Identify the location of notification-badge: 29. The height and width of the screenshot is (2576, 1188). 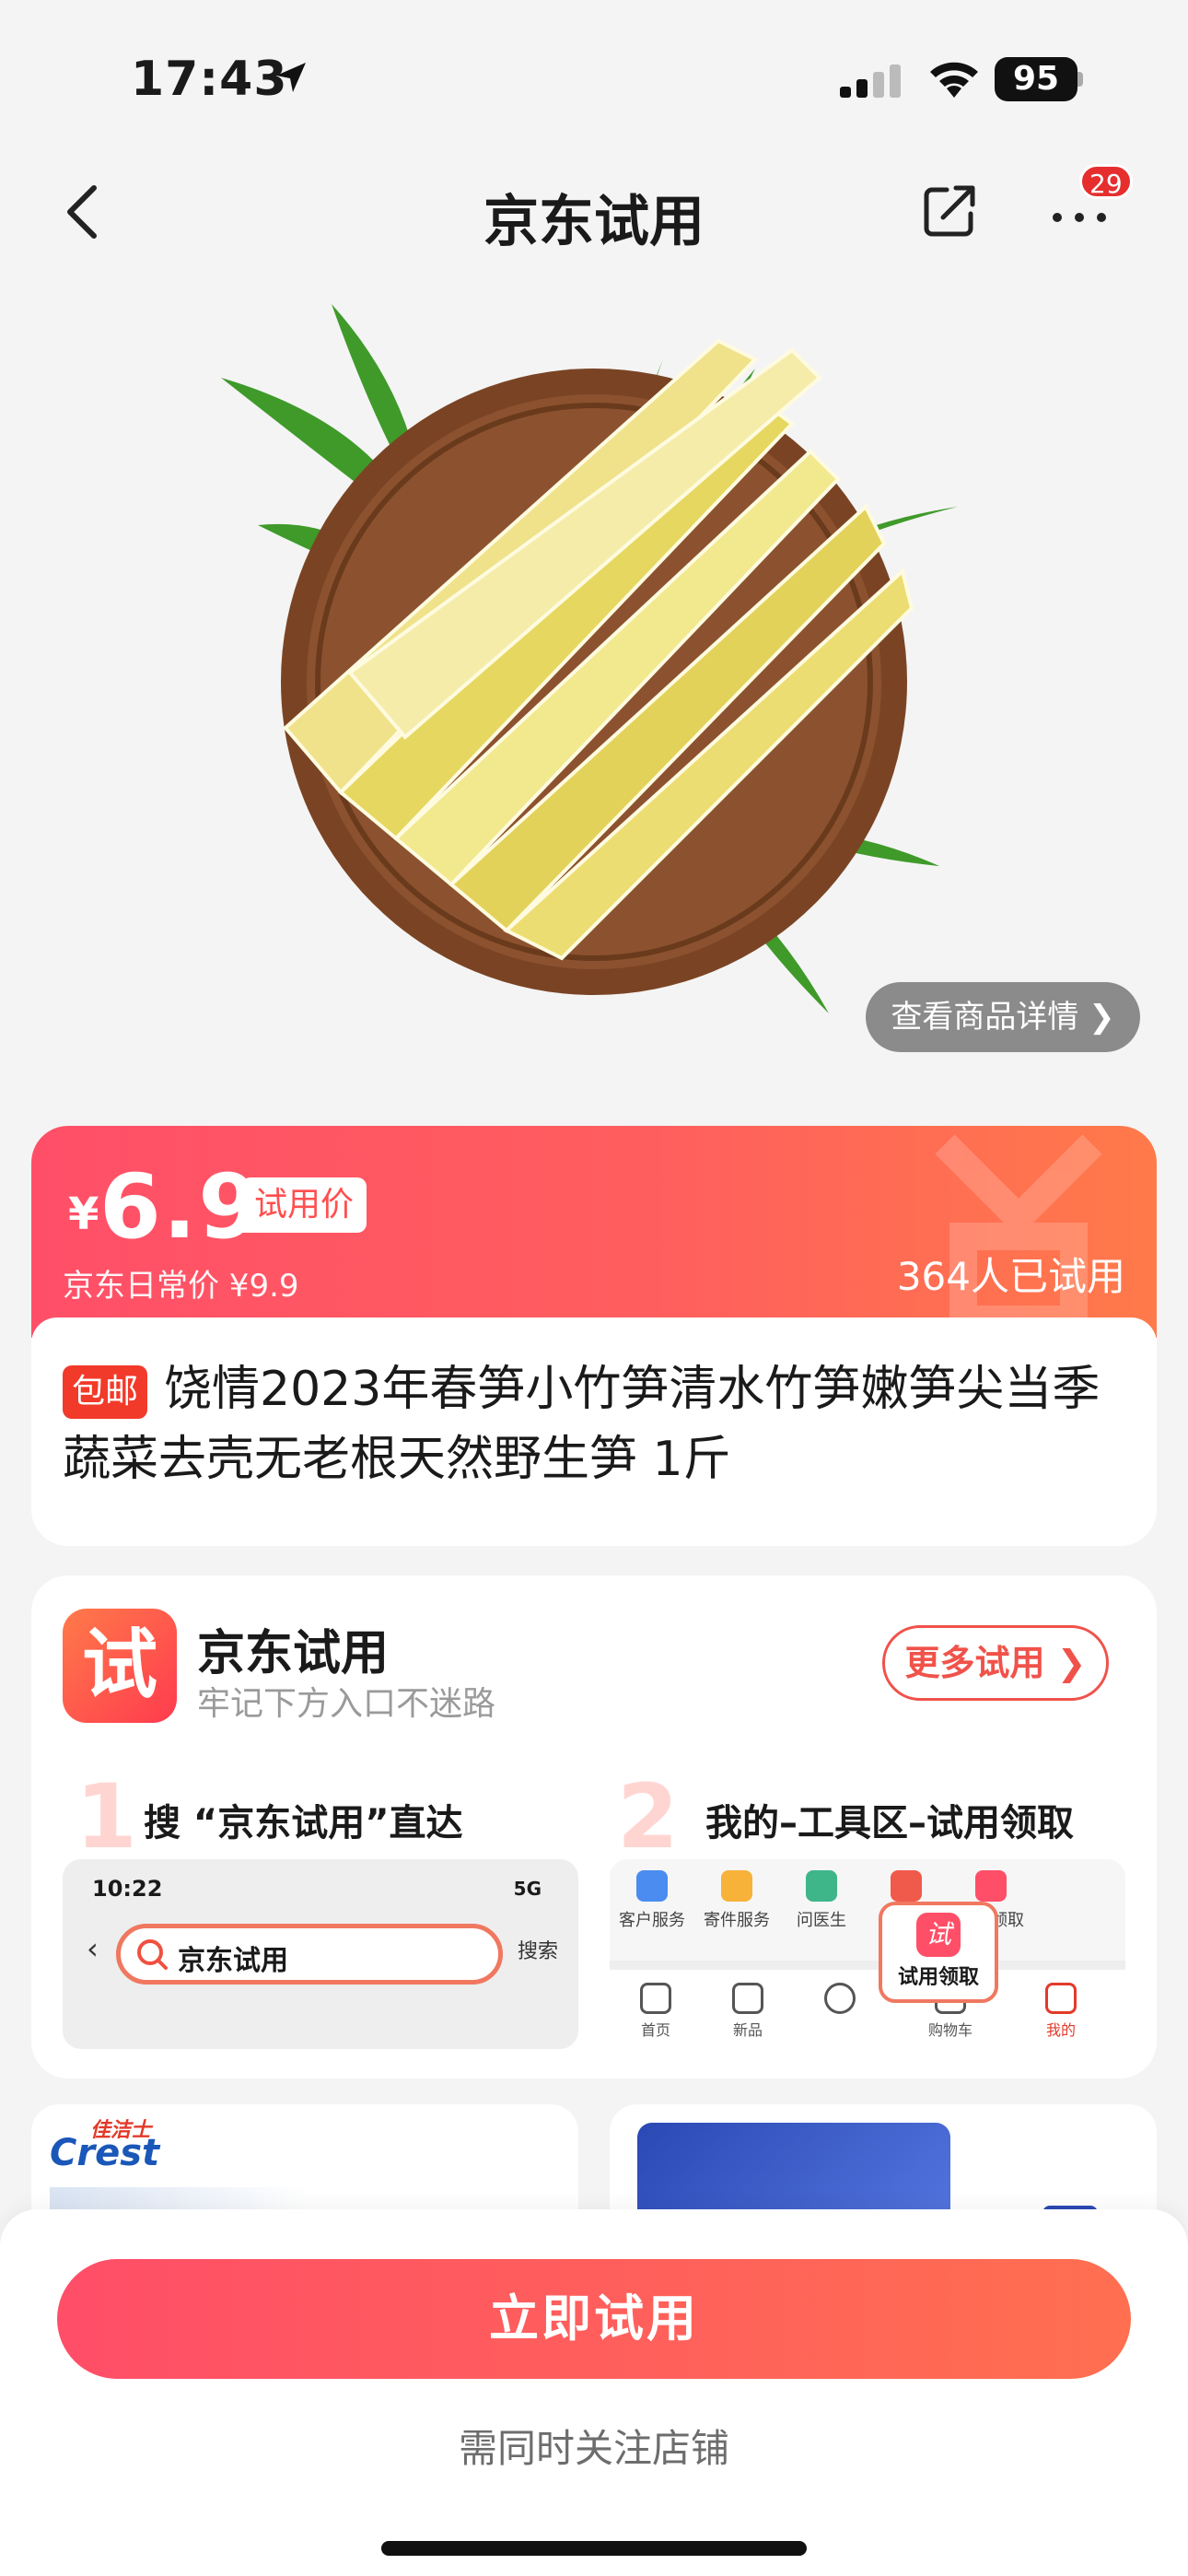
(1106, 181).